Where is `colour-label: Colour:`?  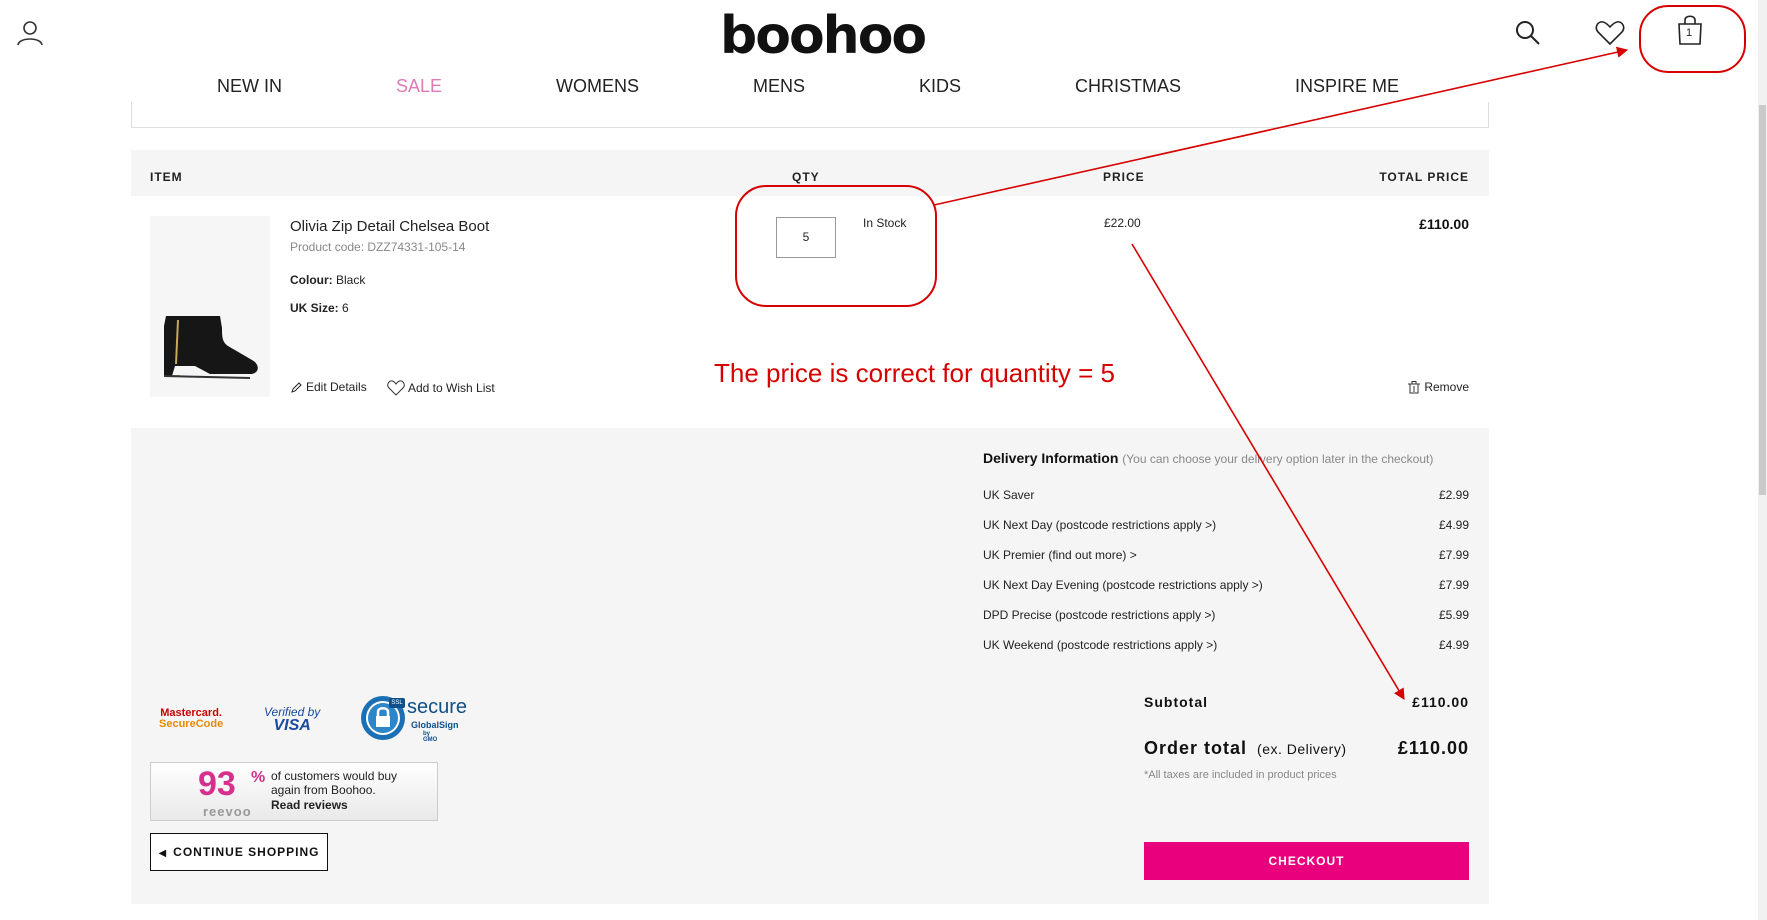 colour-label: Colour: is located at coordinates (311, 280).